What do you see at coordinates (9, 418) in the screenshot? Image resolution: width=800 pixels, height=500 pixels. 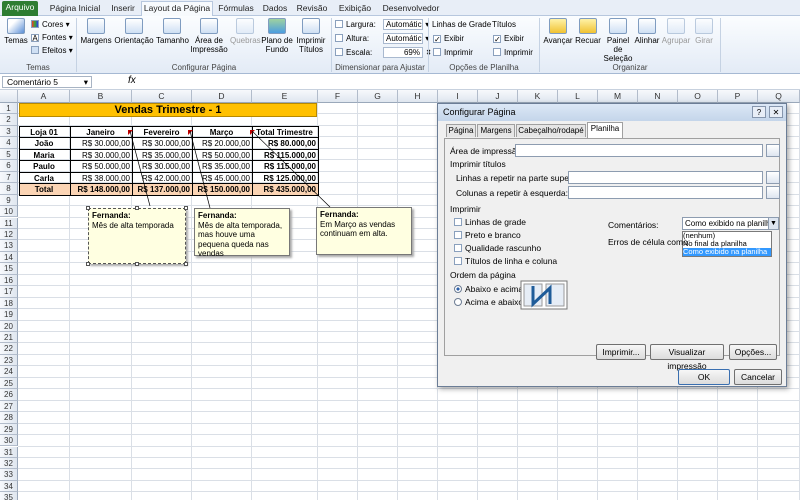 I see `row-header-28: 28` at bounding box center [9, 418].